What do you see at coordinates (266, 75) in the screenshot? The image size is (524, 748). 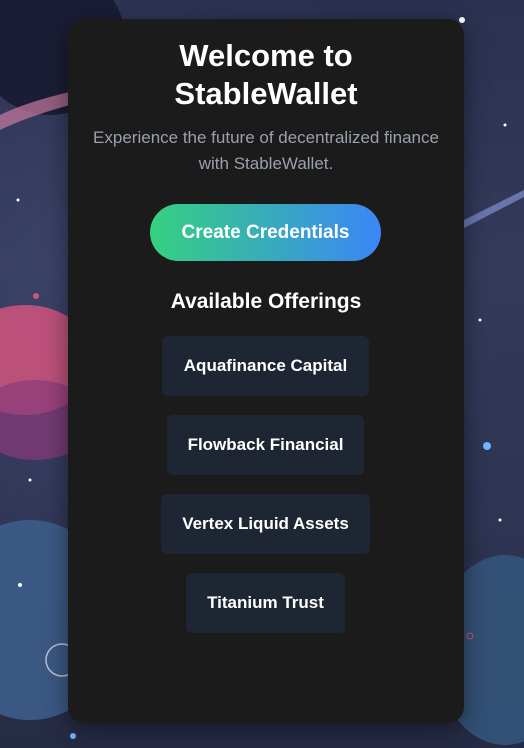 I see `page-title: Welcome to StableWallet` at bounding box center [266, 75].